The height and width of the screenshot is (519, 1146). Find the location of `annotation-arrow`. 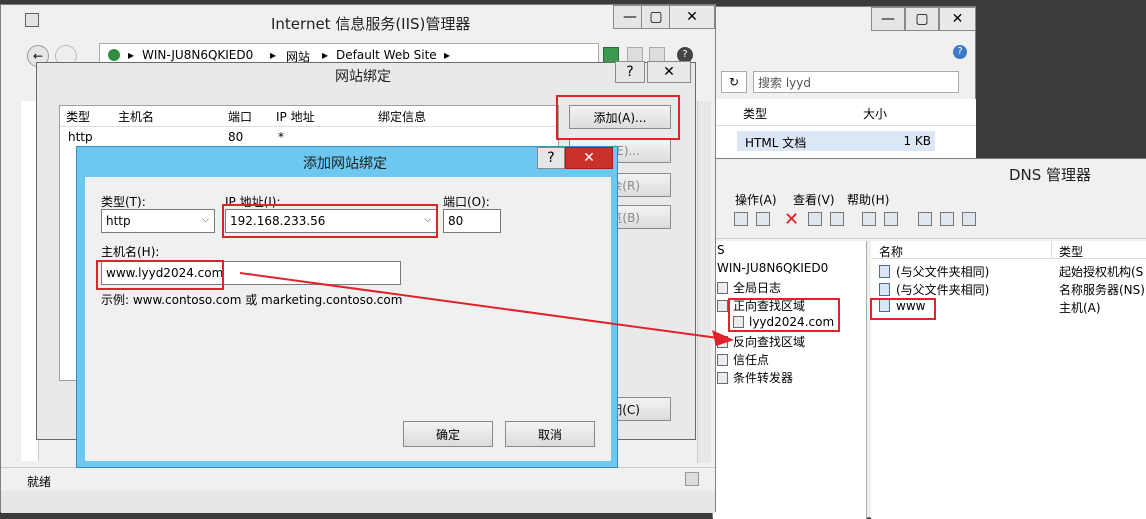

annotation-arrow is located at coordinates (486, 309).